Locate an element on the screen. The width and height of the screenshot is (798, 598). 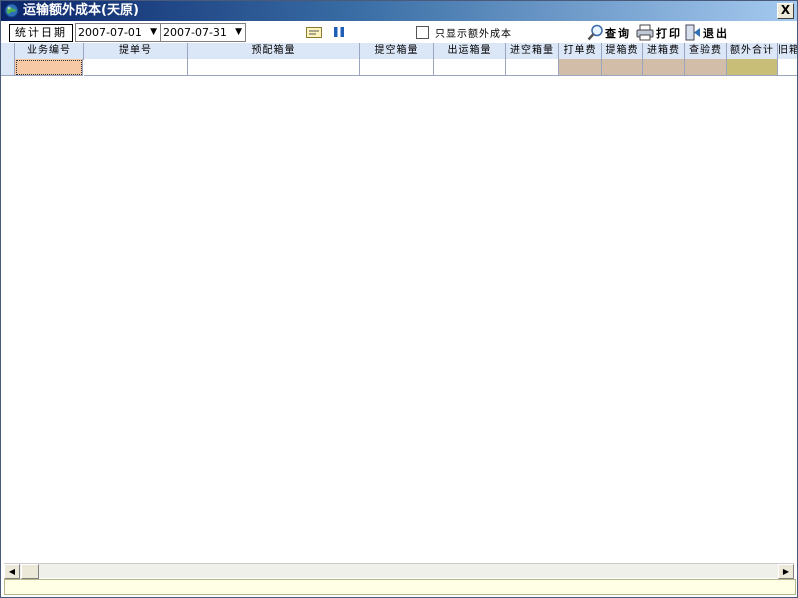
magnifier-icon is located at coordinates (595, 32).